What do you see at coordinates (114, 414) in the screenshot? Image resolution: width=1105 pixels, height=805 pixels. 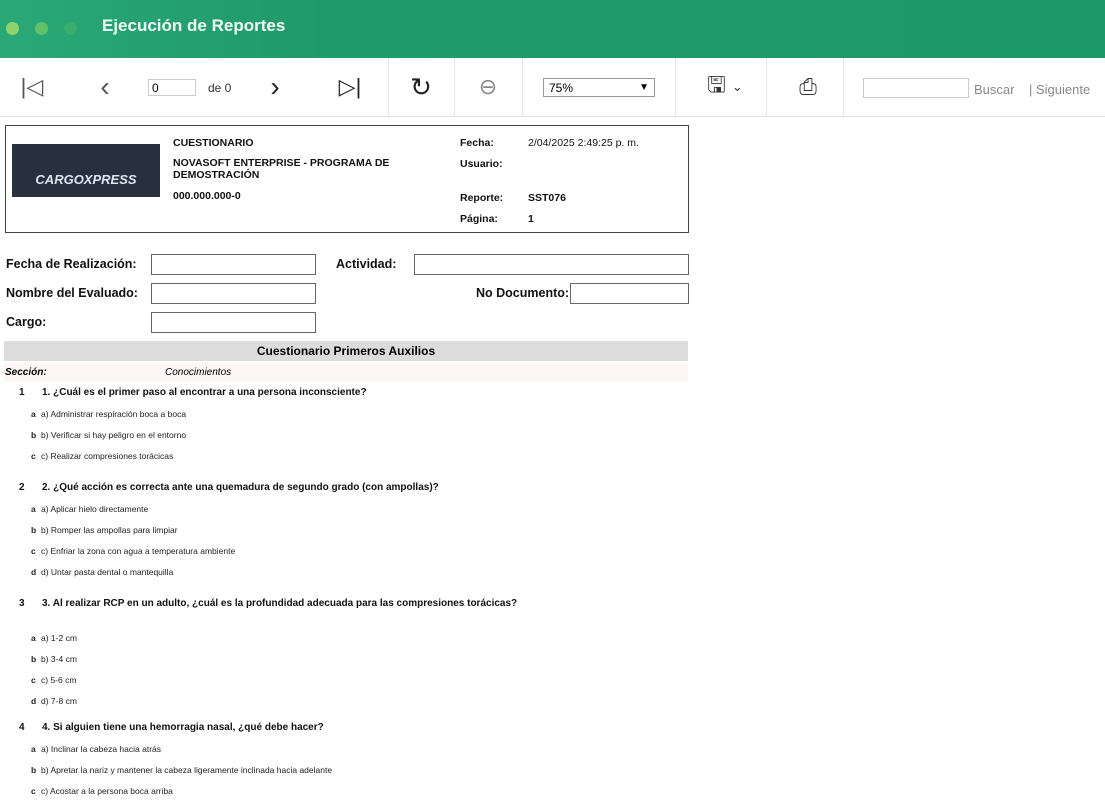 I see `option-text: a) Administrar respiración boca a boca` at bounding box center [114, 414].